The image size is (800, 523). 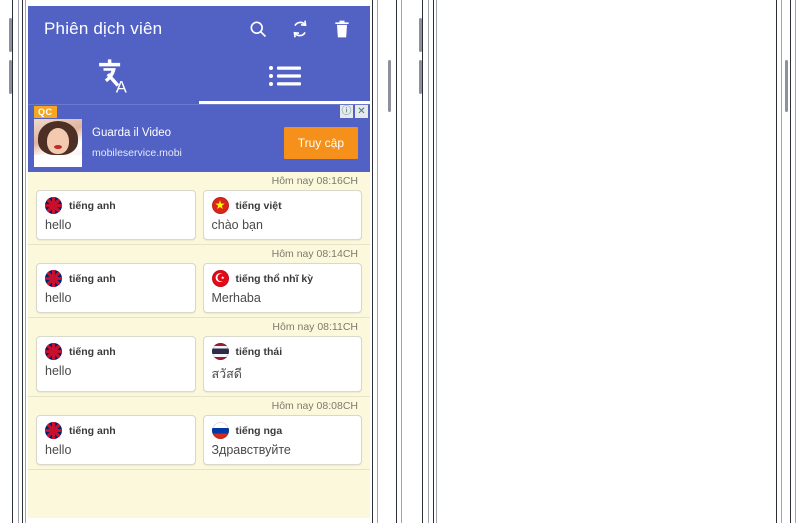 What do you see at coordinates (226, 374) in the screenshot?
I see `target-text: สวัสดี` at bounding box center [226, 374].